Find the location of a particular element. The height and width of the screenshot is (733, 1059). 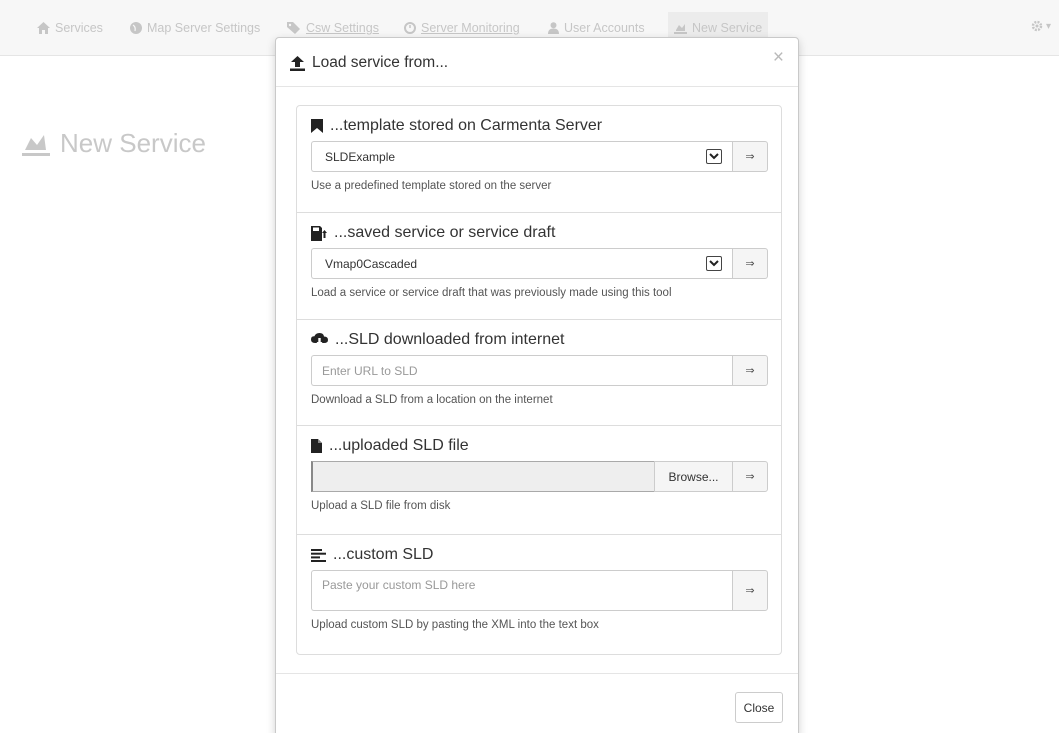

option-heading: ...custom SLD is located at coordinates (372, 555).